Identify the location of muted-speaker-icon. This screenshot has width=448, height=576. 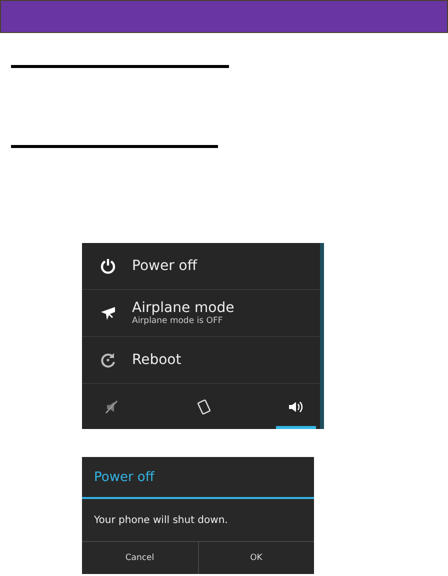
(112, 407).